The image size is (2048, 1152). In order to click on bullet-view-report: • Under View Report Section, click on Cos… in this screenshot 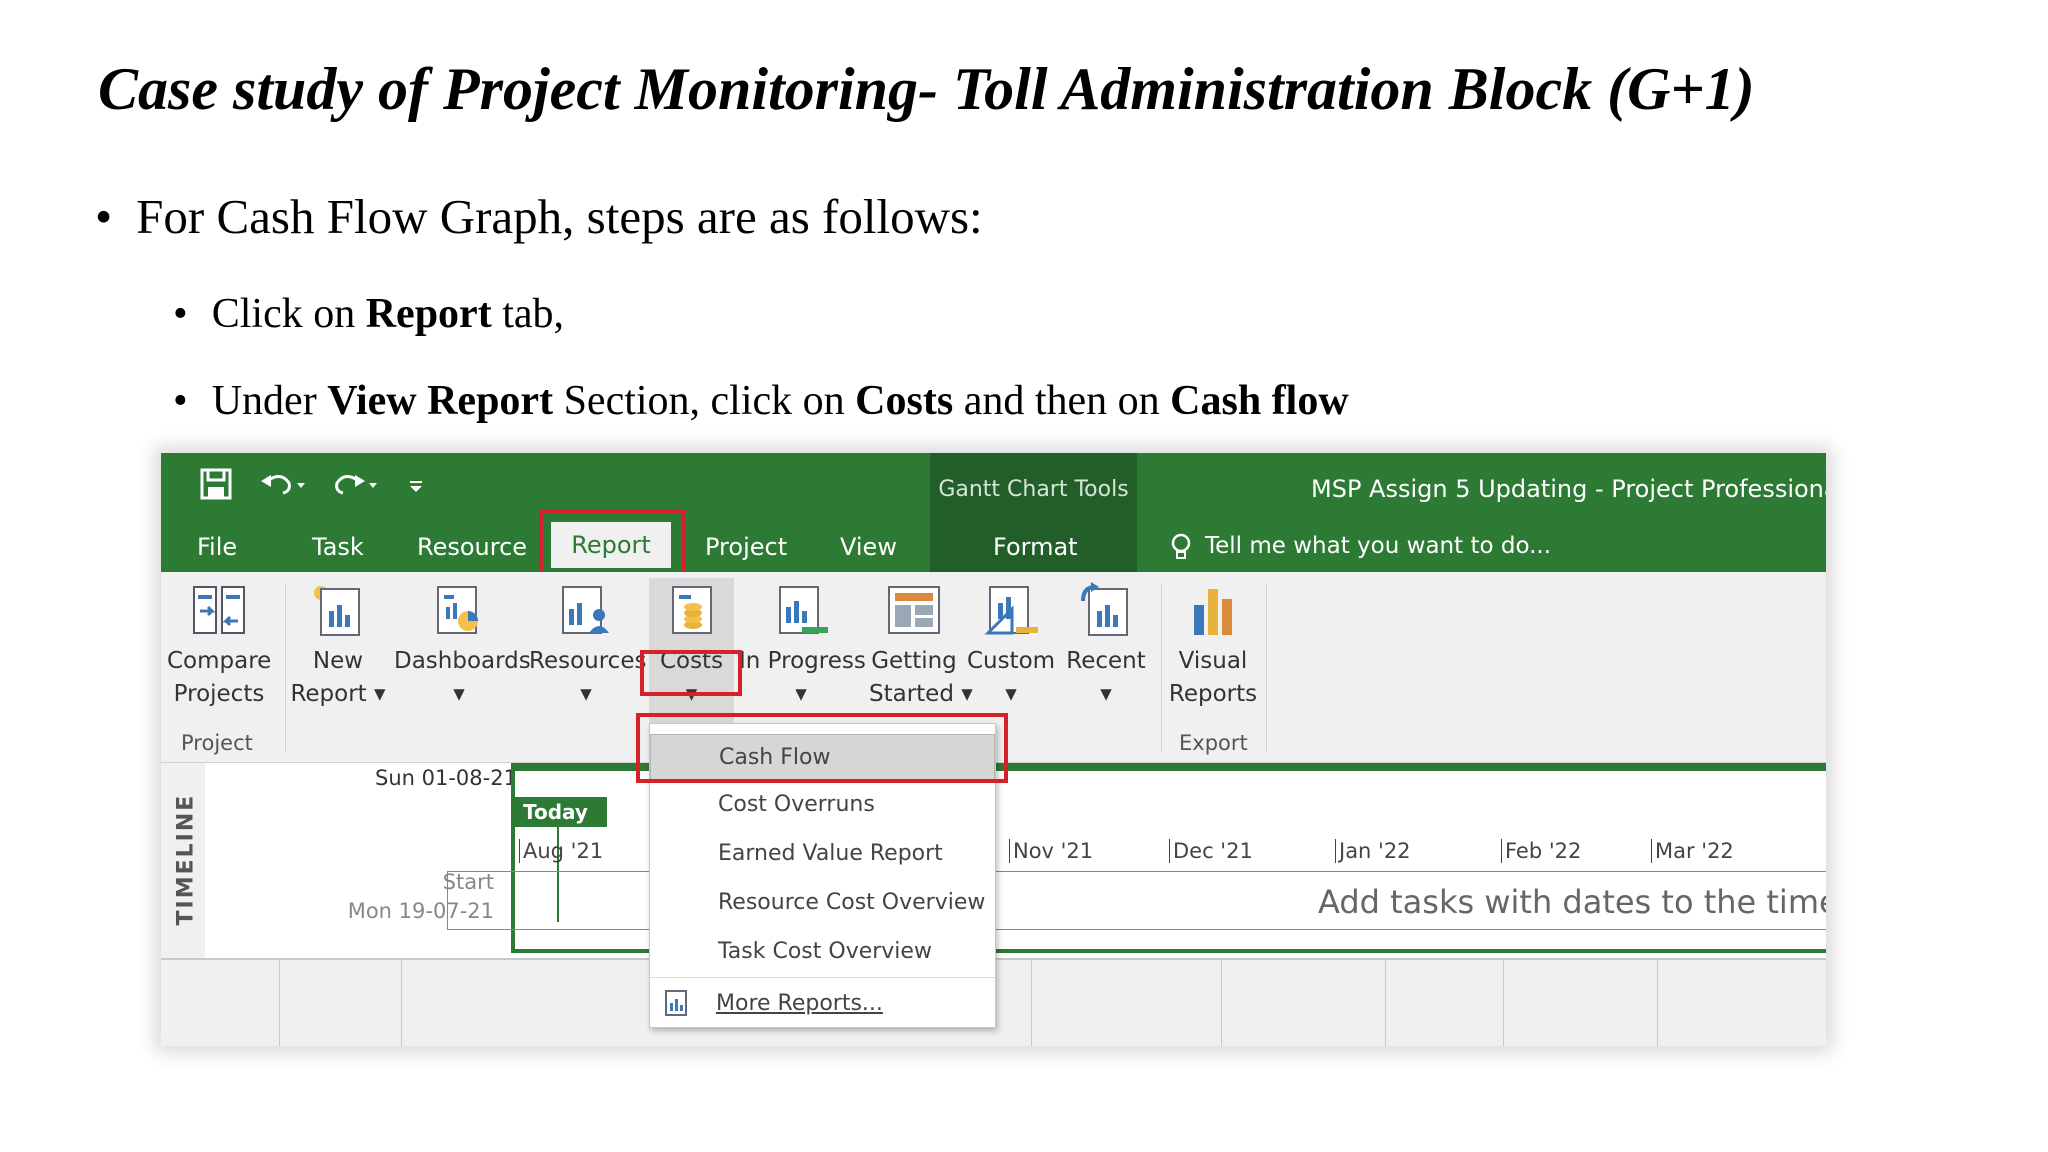, I will do `click(761, 401)`.